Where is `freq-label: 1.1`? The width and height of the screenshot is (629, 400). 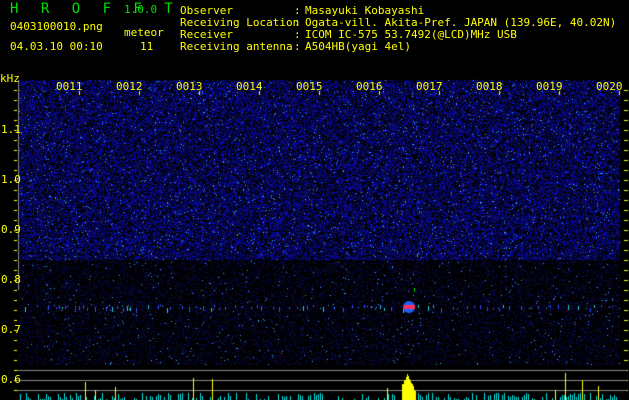 freq-label: 1.1 is located at coordinates (11, 129).